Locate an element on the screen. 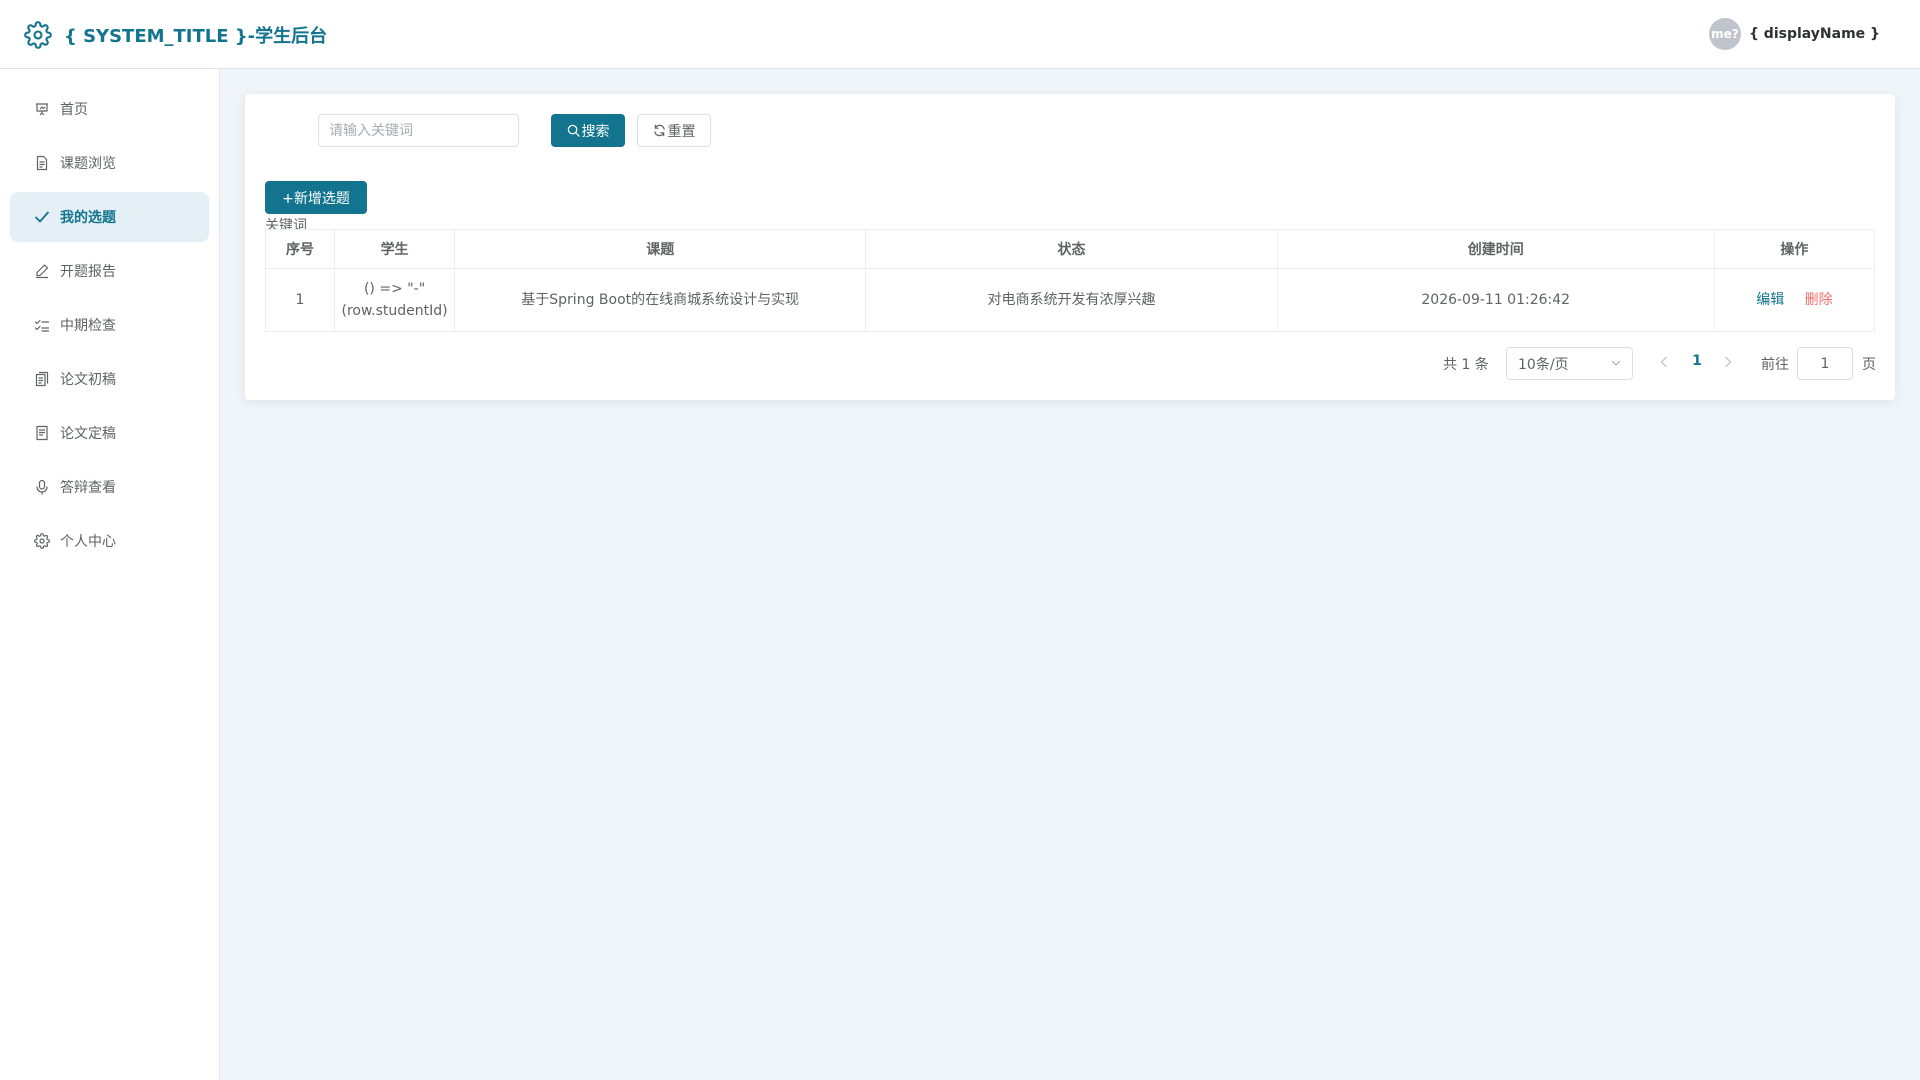 The width and height of the screenshot is (1920, 1080). sidebar-item-label: 个人中心 is located at coordinates (88, 542).